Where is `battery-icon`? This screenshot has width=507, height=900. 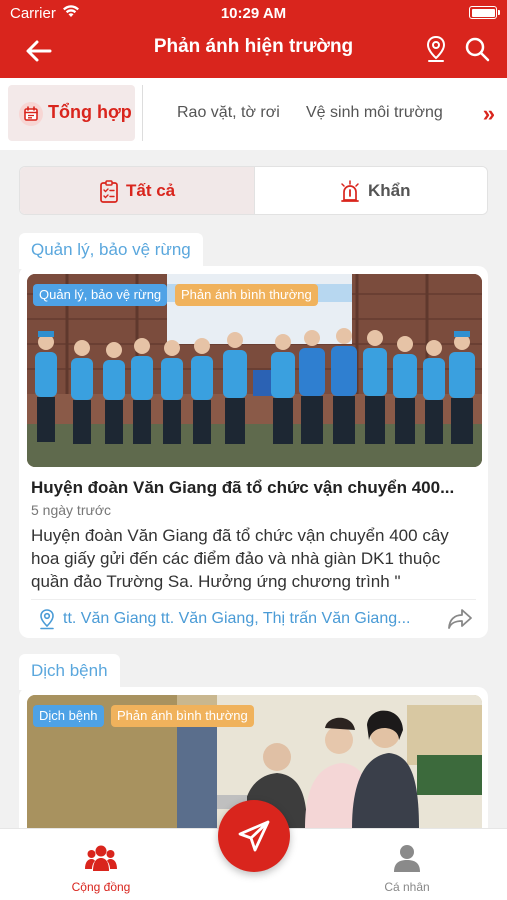
battery-icon is located at coordinates (484, 12).